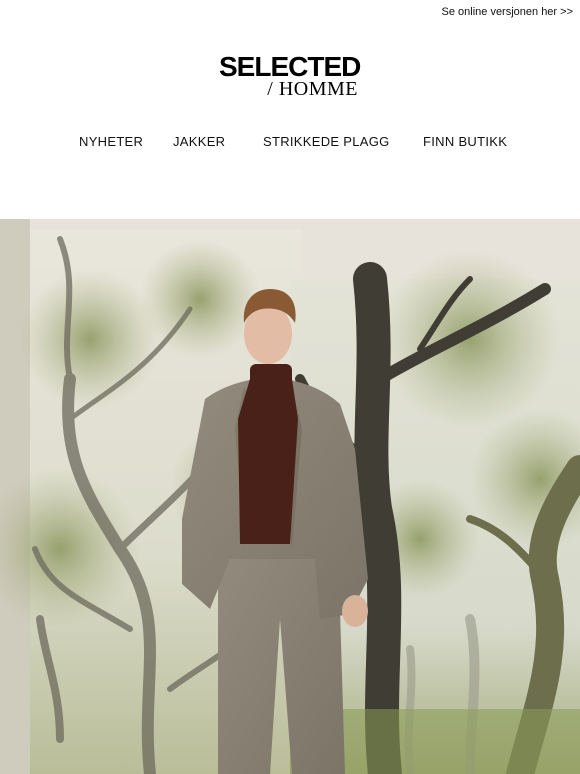 Image resolution: width=580 pixels, height=774 pixels. Describe the element at coordinates (312, 89) in the screenshot. I see `logo-sub-text: / HOMME` at that location.